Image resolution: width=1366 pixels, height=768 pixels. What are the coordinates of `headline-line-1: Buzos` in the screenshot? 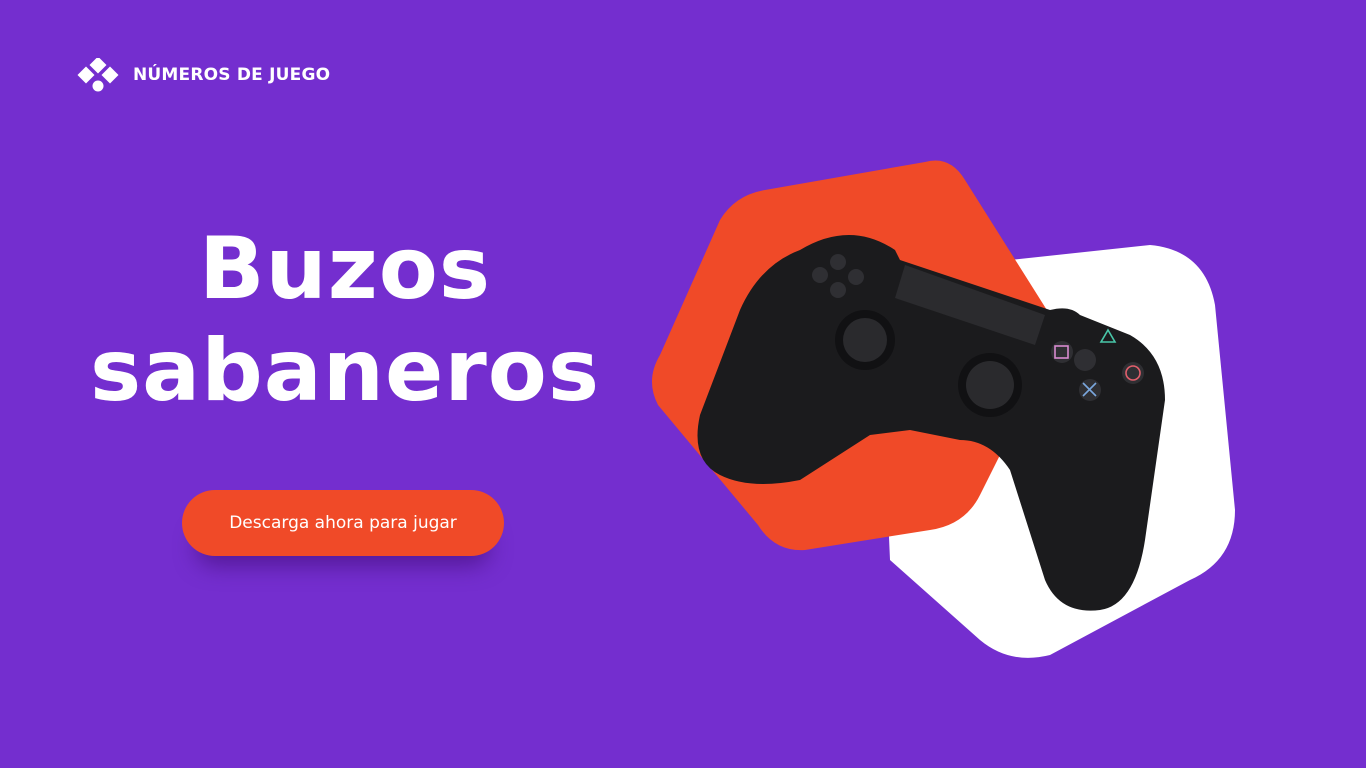 It's located at (345, 269).